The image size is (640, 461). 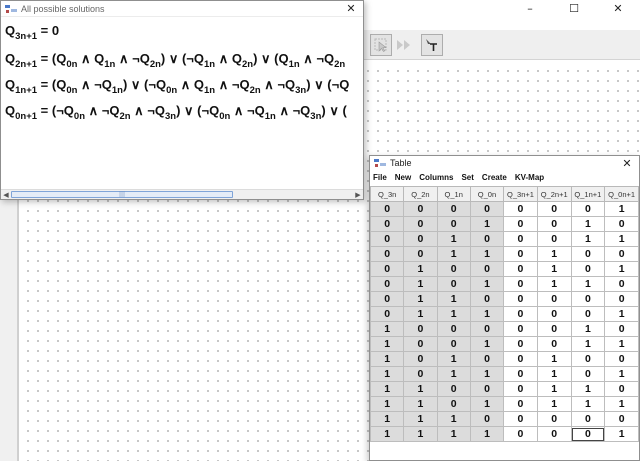 I want to click on menu-new: New, so click(x=405, y=177).